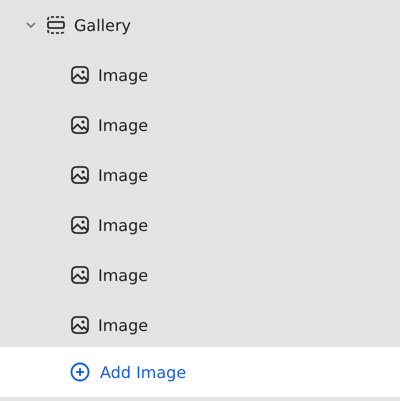 This screenshot has height=401, width=400. I want to click on add-image-button: Add Image, so click(128, 372).